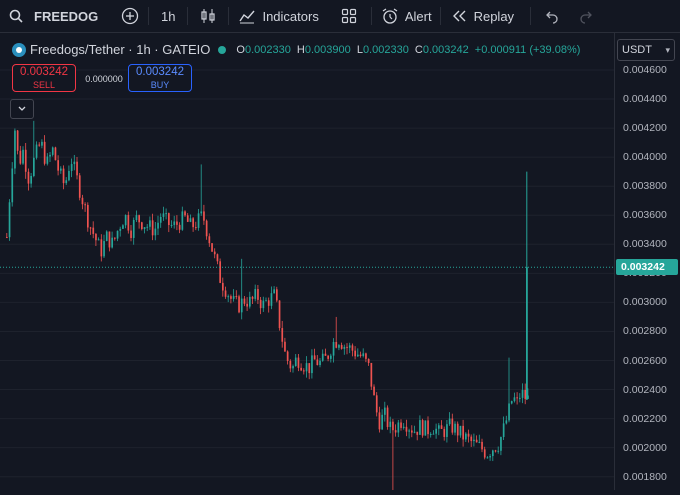  What do you see at coordinates (645, 389) in the screenshot?
I see `price-tick-label: 0.002400` at bounding box center [645, 389].